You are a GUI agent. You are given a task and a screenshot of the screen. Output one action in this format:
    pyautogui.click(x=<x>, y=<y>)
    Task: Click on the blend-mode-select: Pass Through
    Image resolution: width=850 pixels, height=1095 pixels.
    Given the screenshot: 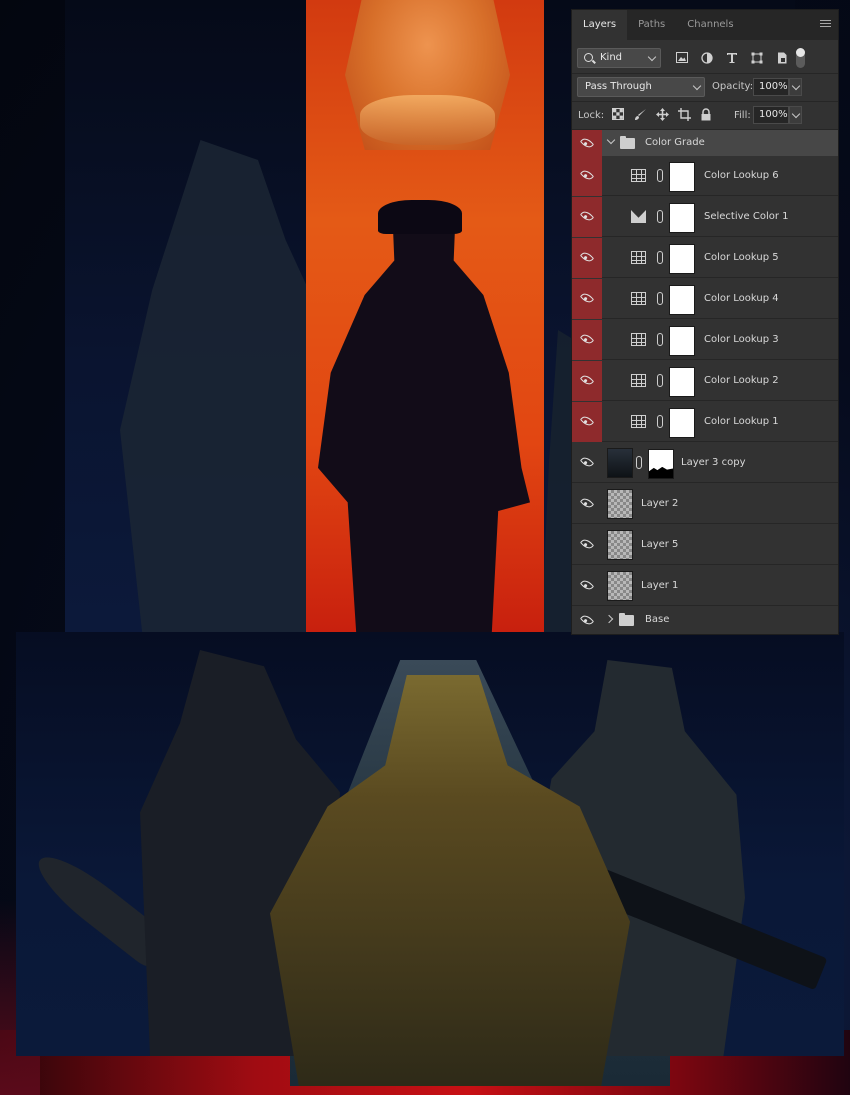 What is the action you would take?
    pyautogui.click(x=641, y=87)
    